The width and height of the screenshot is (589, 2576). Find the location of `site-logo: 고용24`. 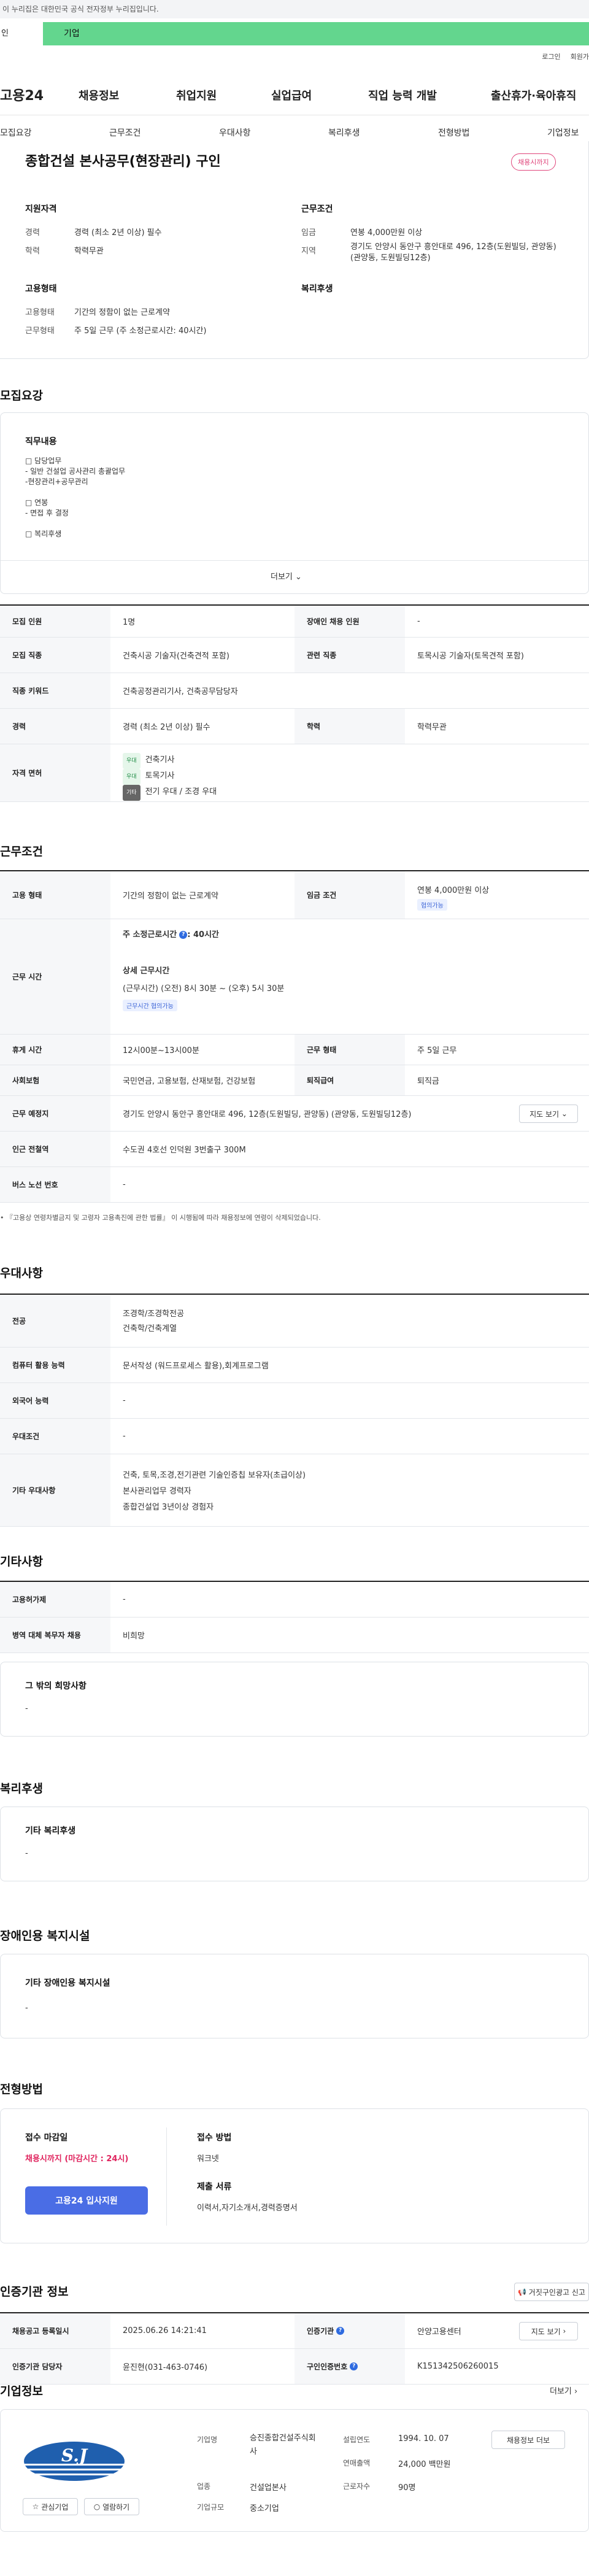

site-logo: 고용24 is located at coordinates (22, 94).